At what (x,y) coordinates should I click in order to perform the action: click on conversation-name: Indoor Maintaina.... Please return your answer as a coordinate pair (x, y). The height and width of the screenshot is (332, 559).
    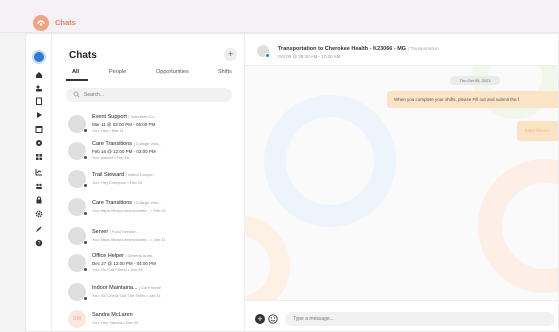
    Looking at the image, I should click on (115, 288).